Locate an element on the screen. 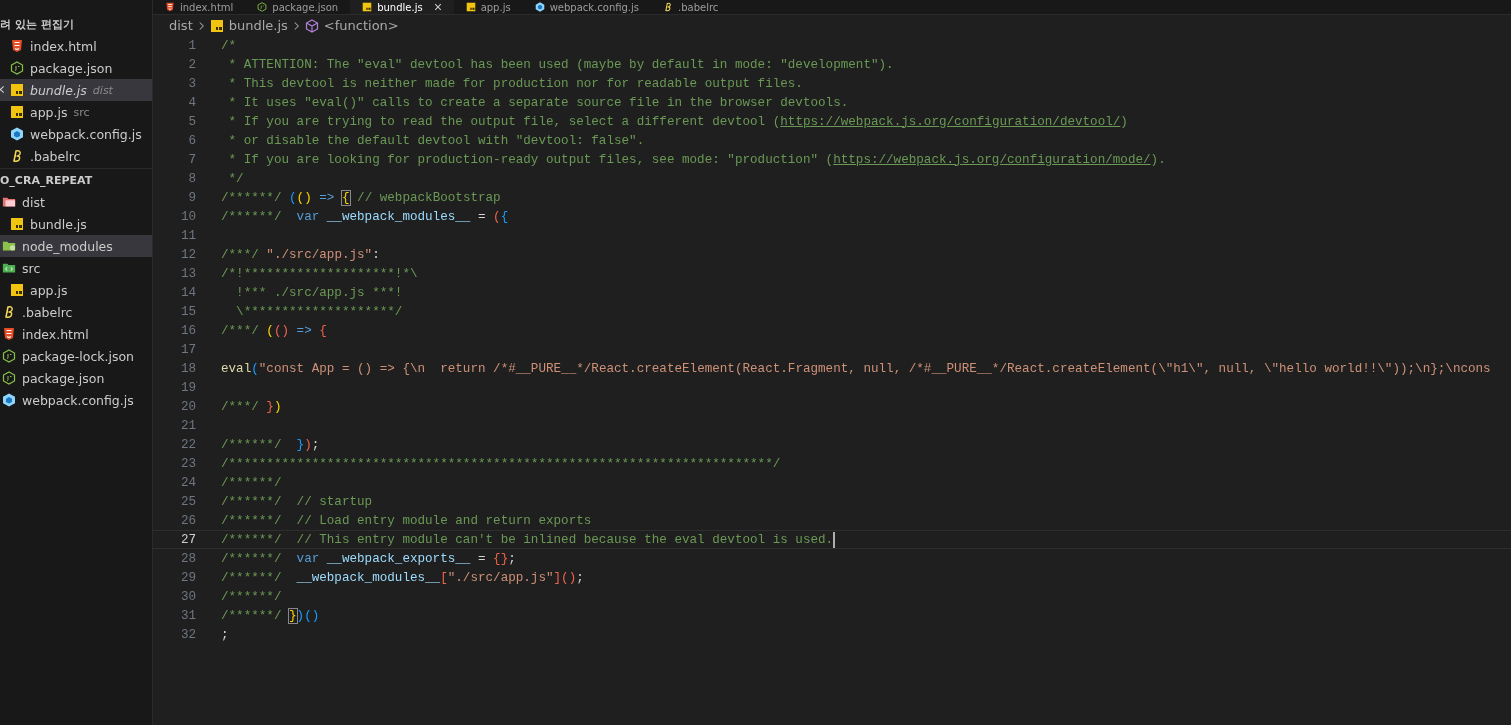  breadcrumb: dist is located at coordinates (181, 25).